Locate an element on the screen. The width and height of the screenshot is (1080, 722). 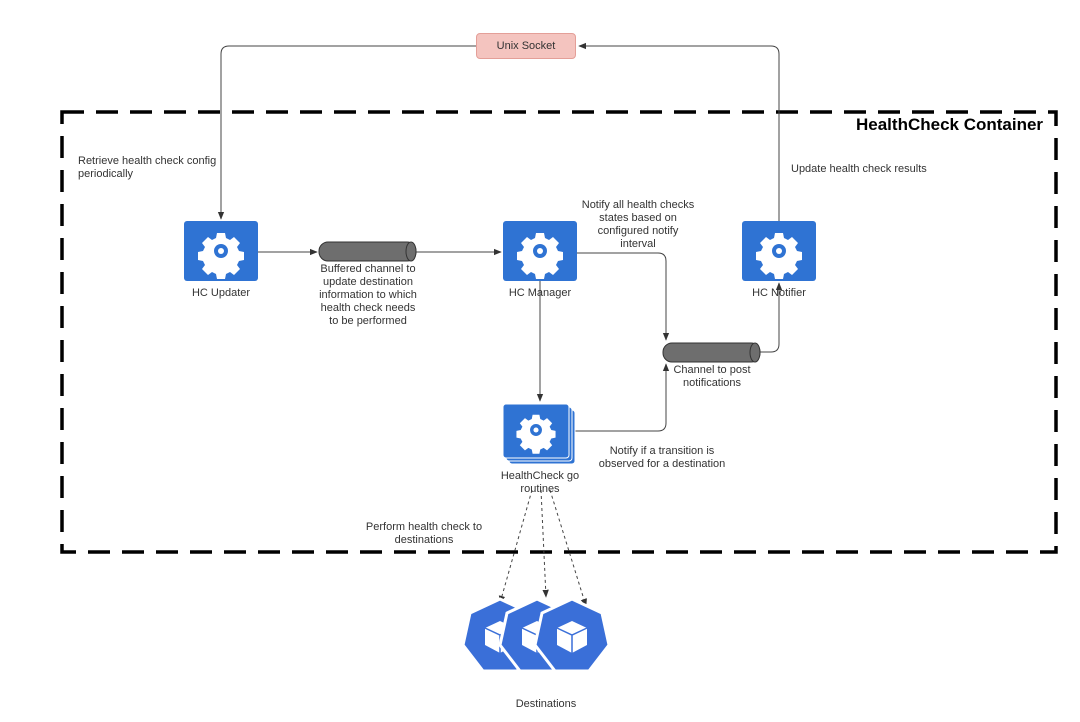
hc-notifier-label: HC Notifier is located at coordinates (779, 293).